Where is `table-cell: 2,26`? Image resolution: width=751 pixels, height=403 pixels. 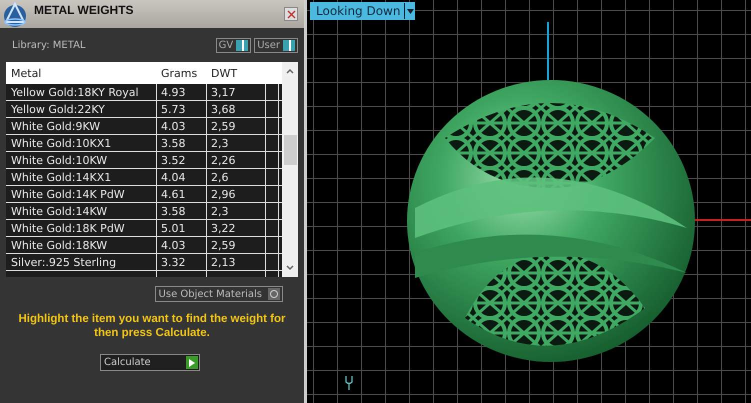
table-cell: 2,26 is located at coordinates (236, 160).